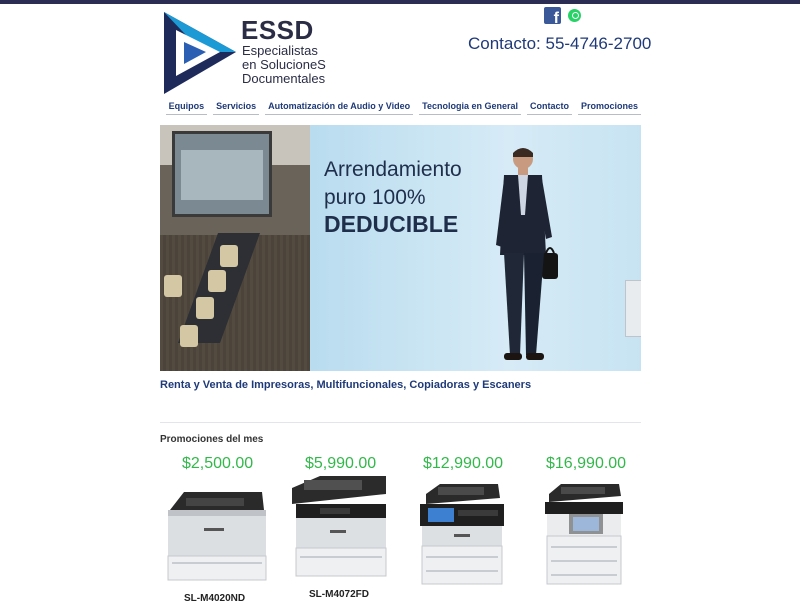 The image size is (800, 604). I want to click on facebook-letter: f, so click(556, 17).